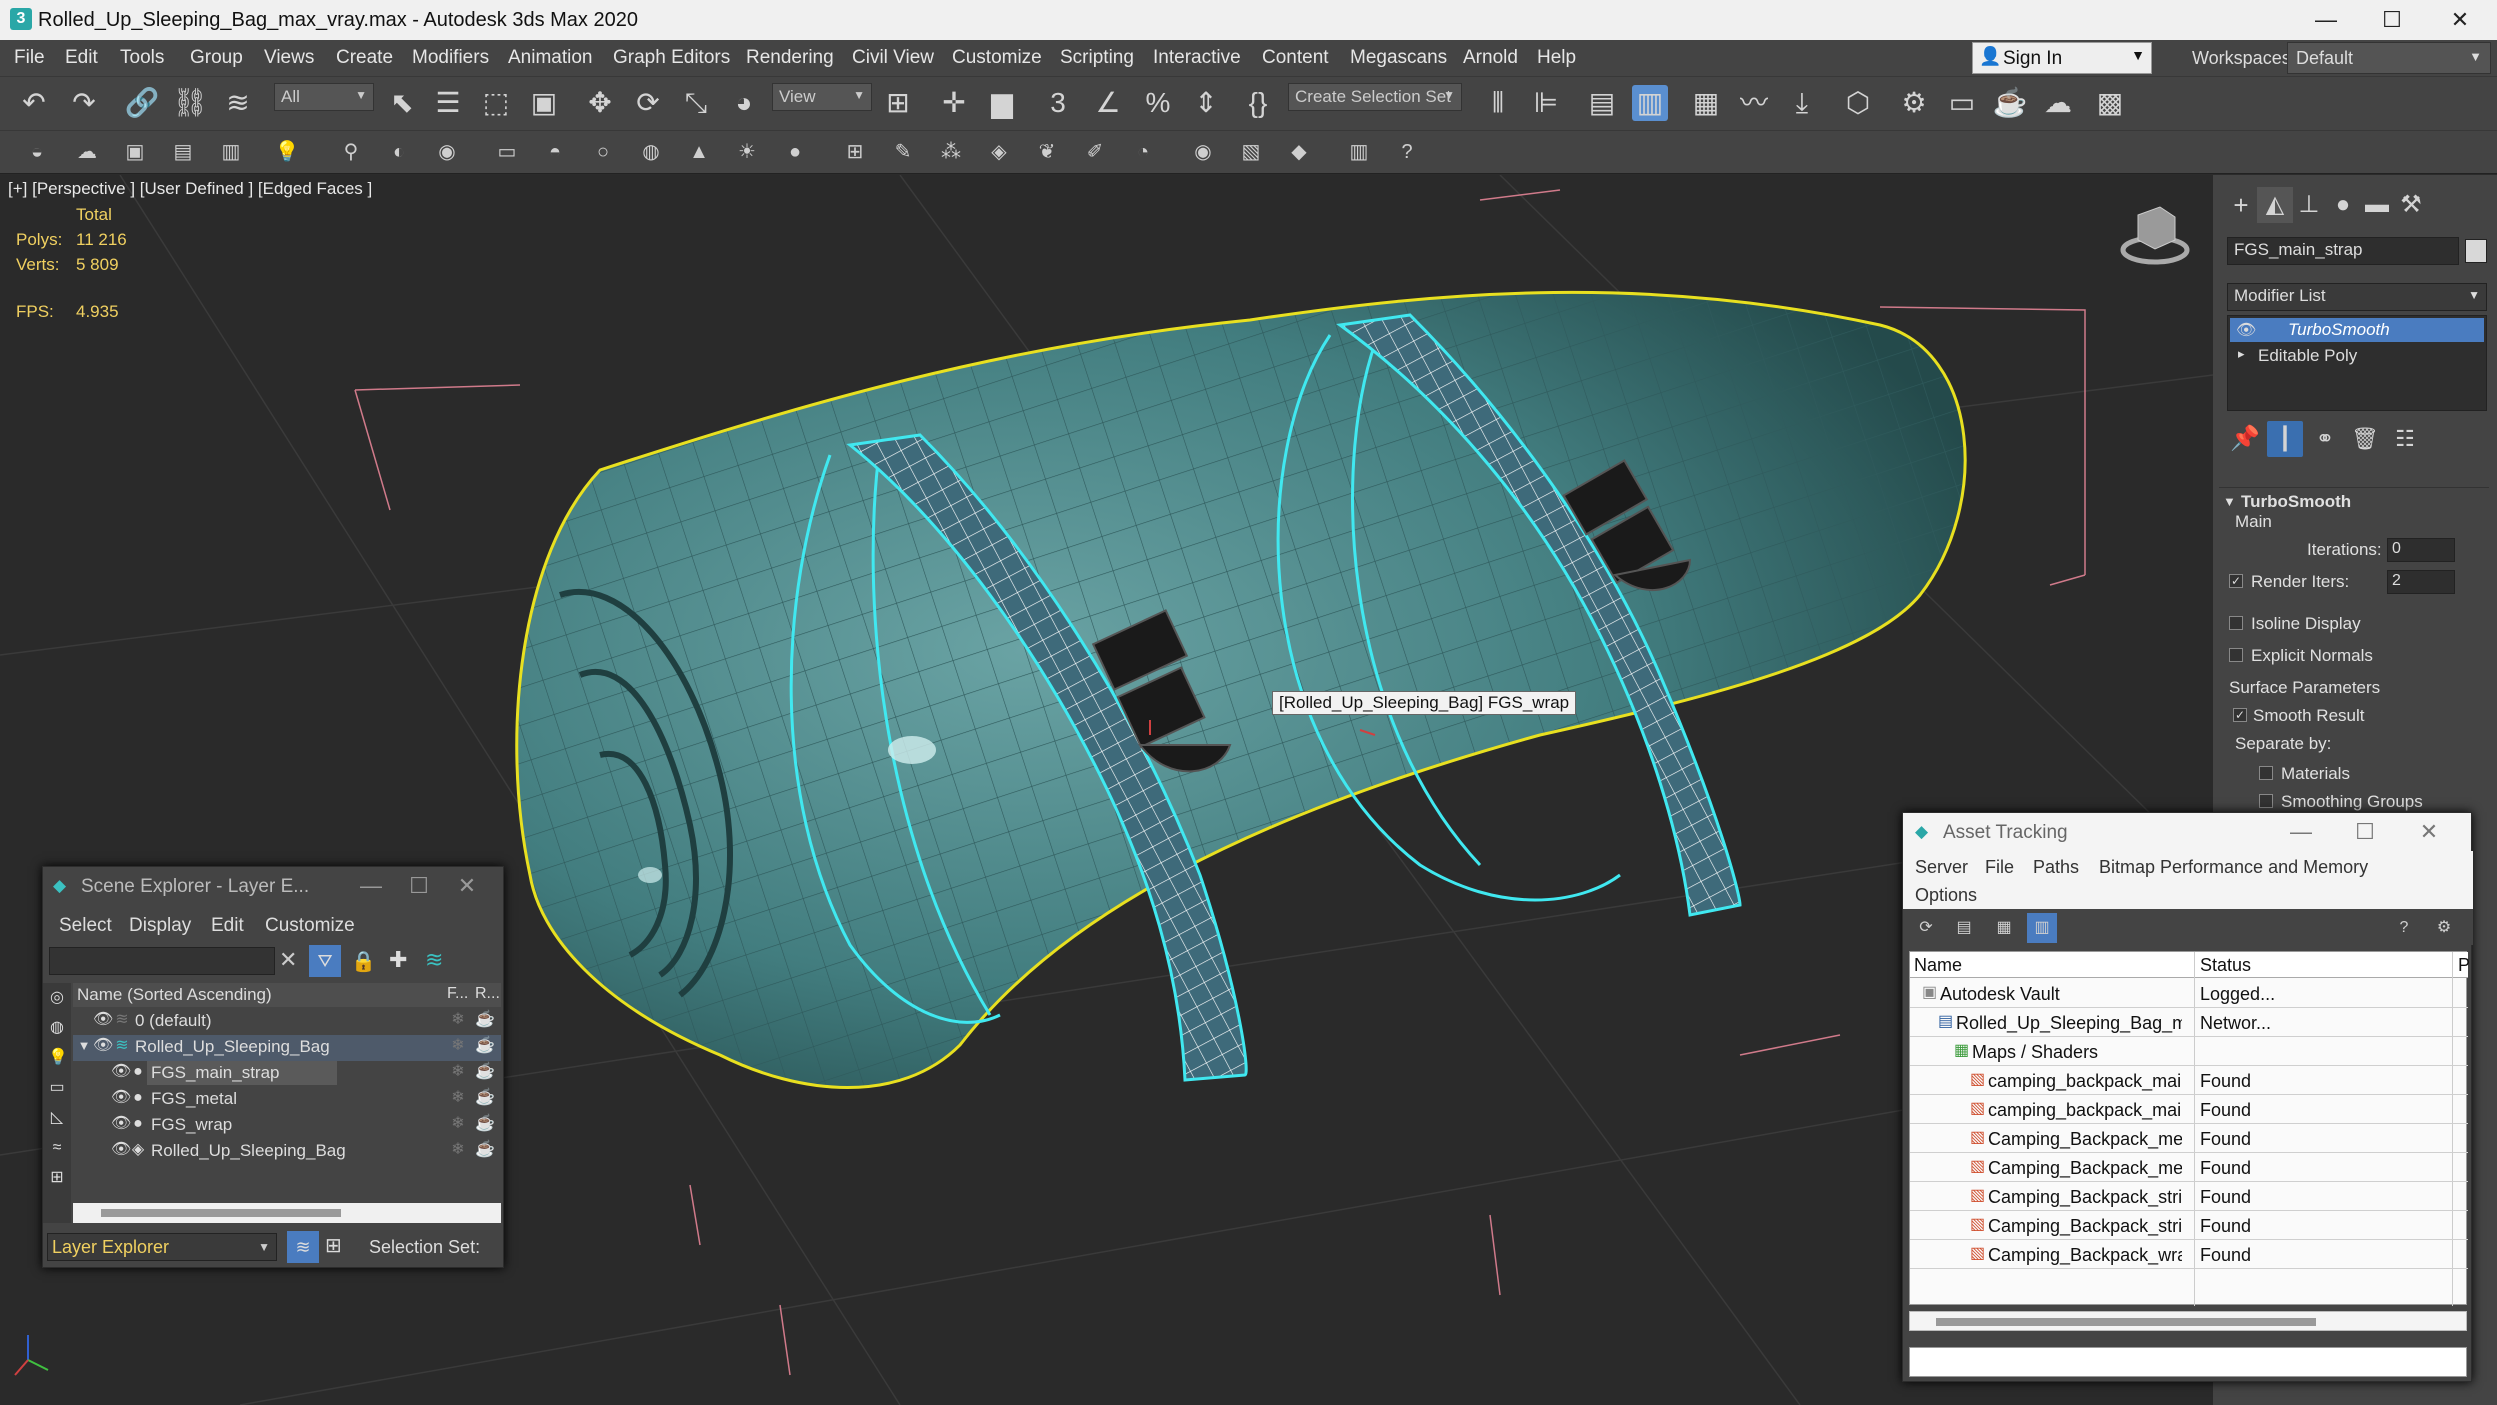 Image resolution: width=2497 pixels, height=1405 pixels. What do you see at coordinates (2464, 965) in the screenshot?
I see `column-path-header: P` at bounding box center [2464, 965].